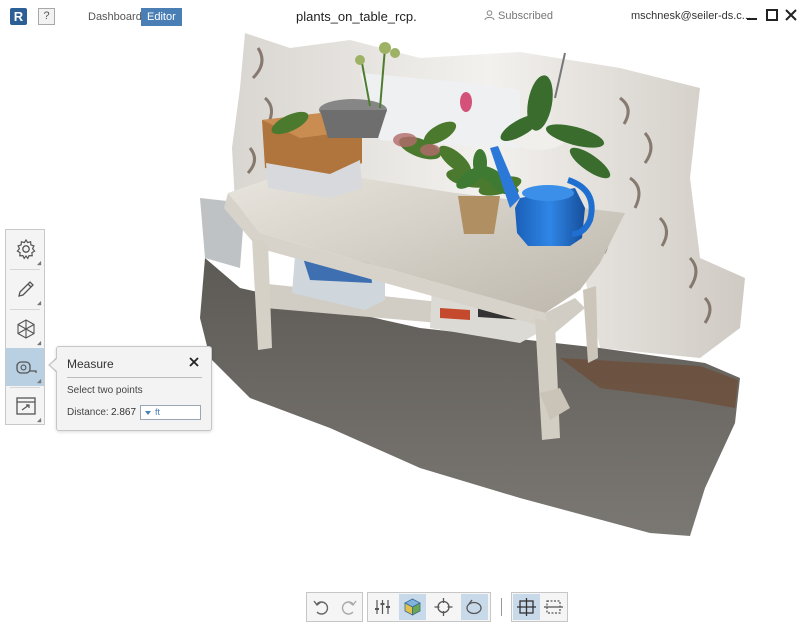  I want to click on sliders-icon, so click(382, 607).